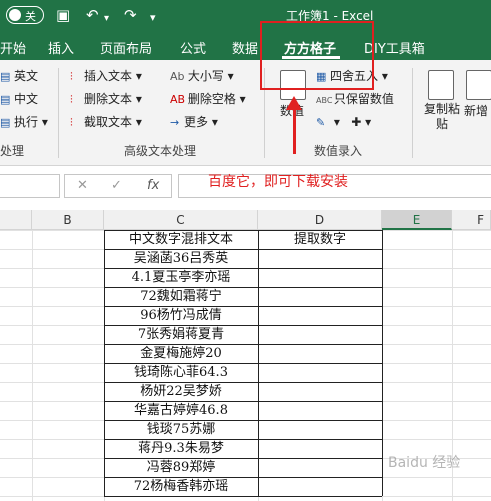 The width and height of the screenshot is (491, 501). What do you see at coordinates (338, 151) in the screenshot?
I see `value-group-label: 数值录入` at bounding box center [338, 151].